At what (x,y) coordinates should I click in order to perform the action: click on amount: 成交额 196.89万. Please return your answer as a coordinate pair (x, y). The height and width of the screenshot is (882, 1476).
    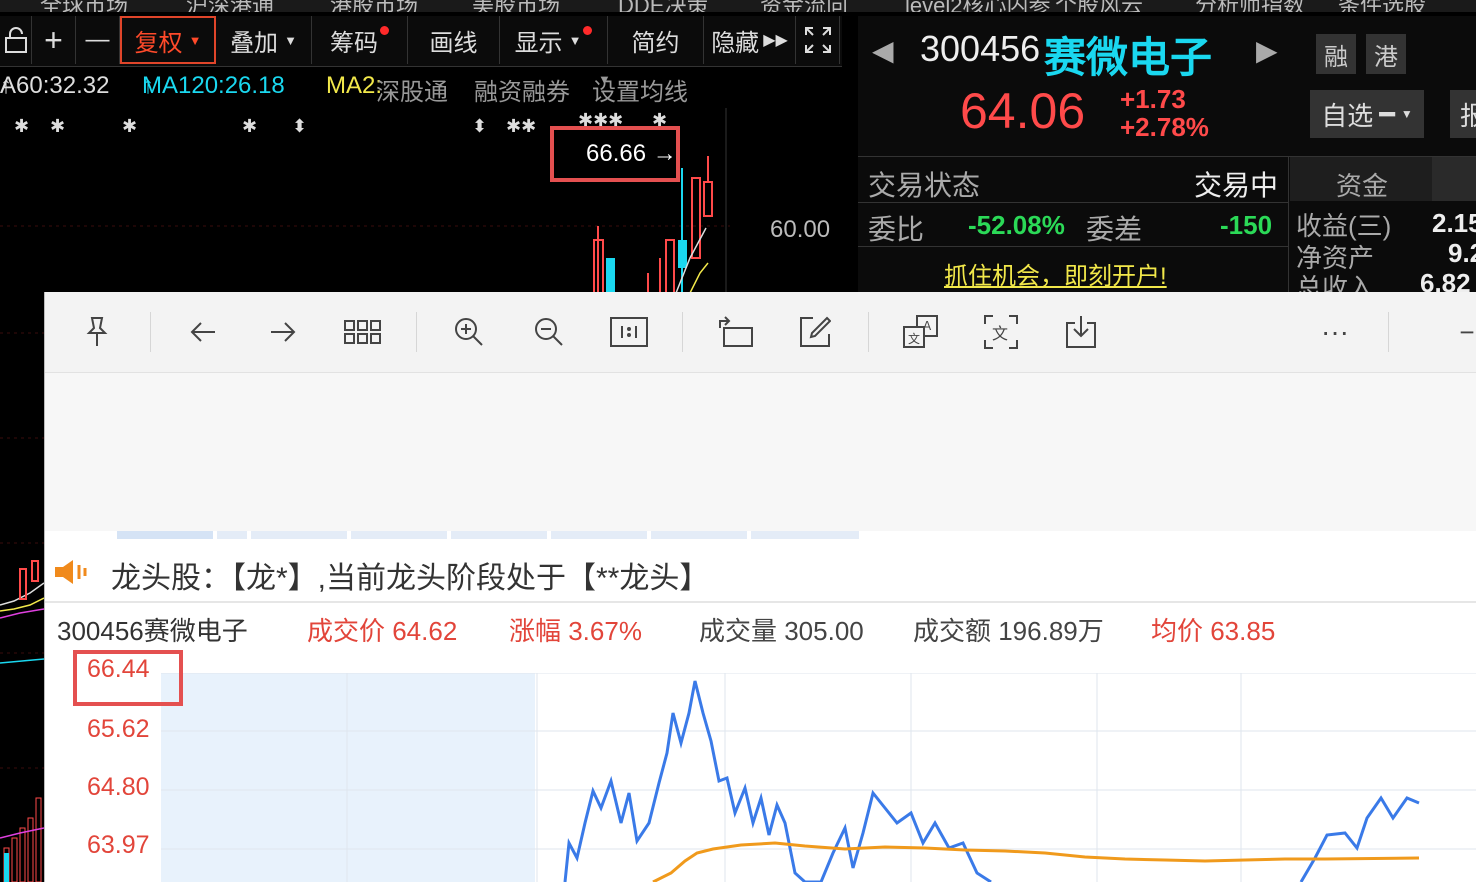
    Looking at the image, I should click on (1008, 631).